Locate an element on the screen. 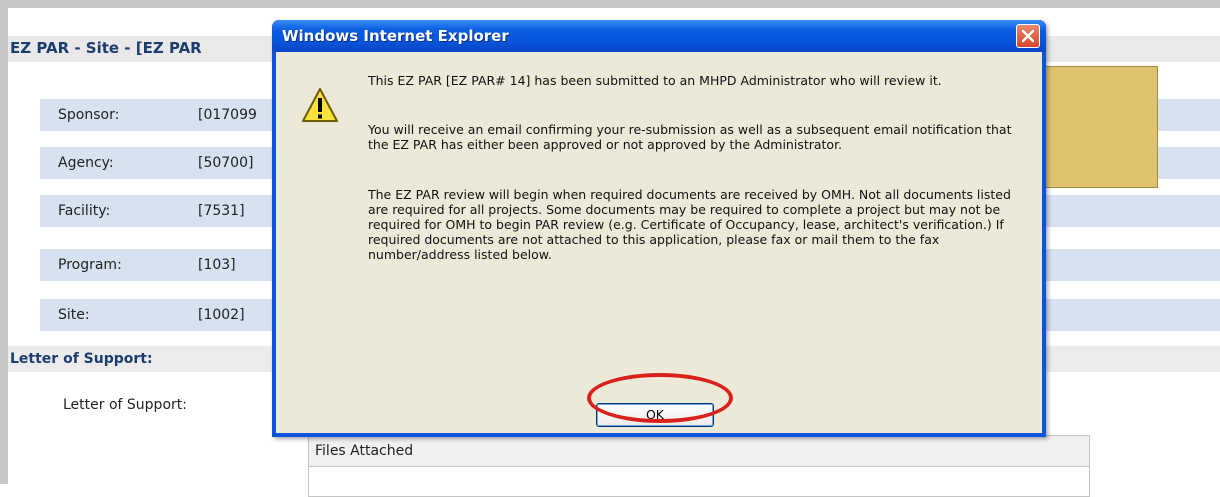 The width and height of the screenshot is (1220, 497). section-title: Letter of Support: is located at coordinates (81, 359).